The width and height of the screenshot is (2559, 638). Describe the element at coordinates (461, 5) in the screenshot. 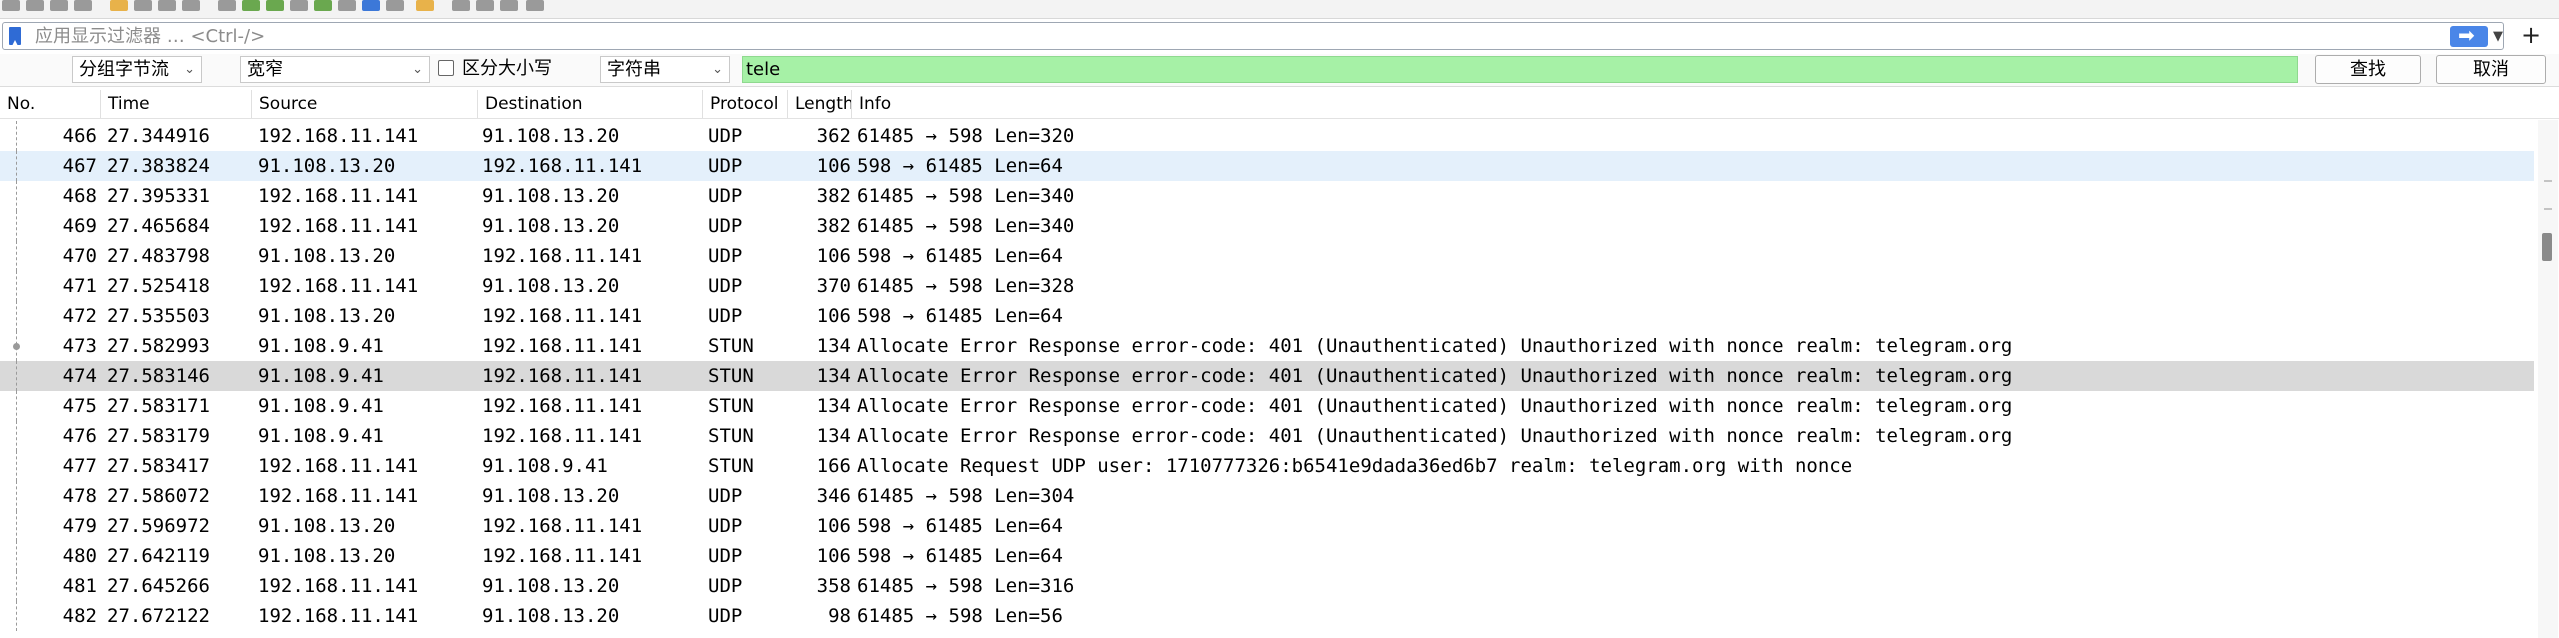

I see `zoom-in-icon` at that location.